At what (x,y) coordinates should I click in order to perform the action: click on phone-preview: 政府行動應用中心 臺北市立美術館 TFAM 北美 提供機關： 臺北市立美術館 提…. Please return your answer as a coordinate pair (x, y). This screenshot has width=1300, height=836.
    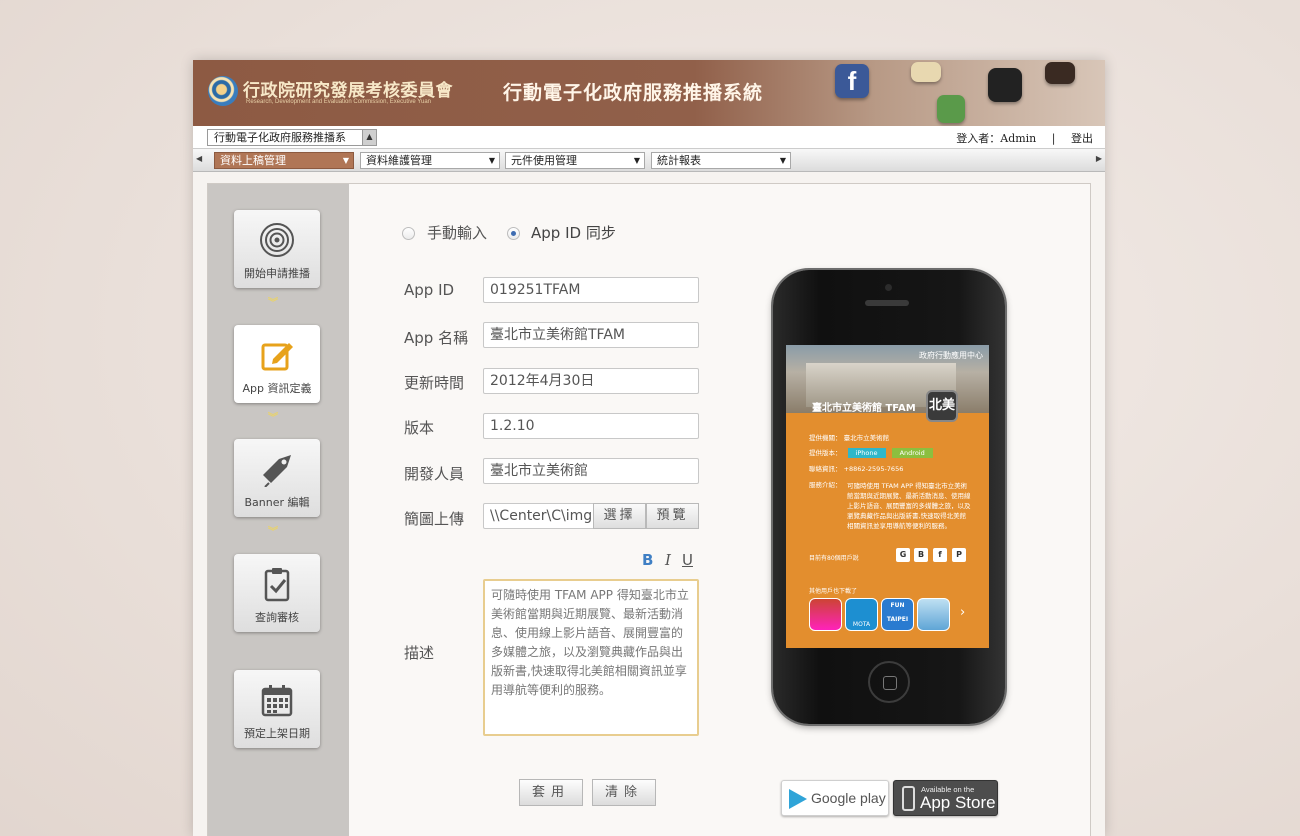
    Looking at the image, I should click on (889, 497).